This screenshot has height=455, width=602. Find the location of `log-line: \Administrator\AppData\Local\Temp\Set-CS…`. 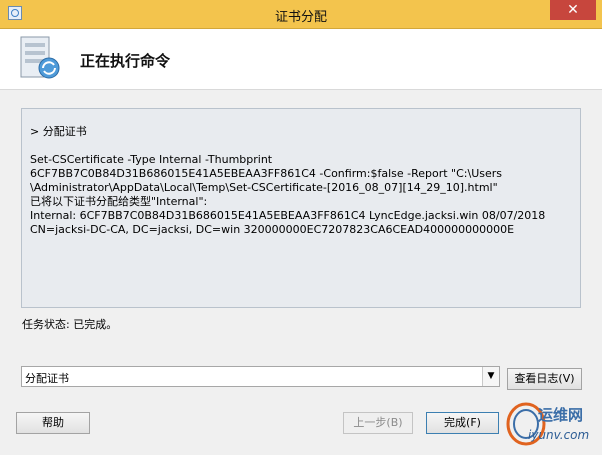

log-line: \Administrator\AppData\Local\Temp\Set-CS… is located at coordinates (264, 187).